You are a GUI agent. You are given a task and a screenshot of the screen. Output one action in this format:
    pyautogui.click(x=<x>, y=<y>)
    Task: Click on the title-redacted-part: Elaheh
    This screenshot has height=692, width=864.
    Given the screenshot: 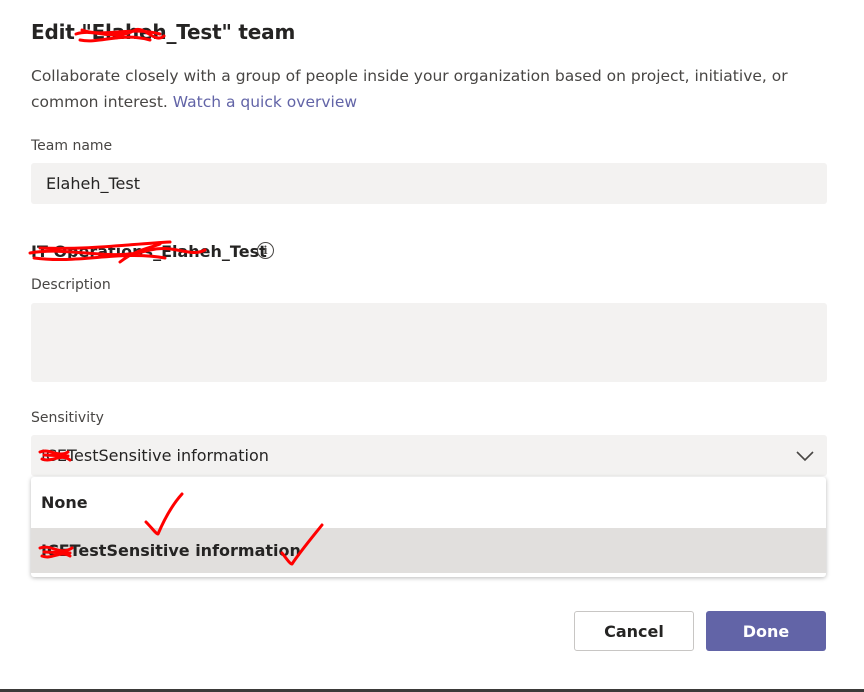 What is the action you would take?
    pyautogui.click(x=129, y=32)
    